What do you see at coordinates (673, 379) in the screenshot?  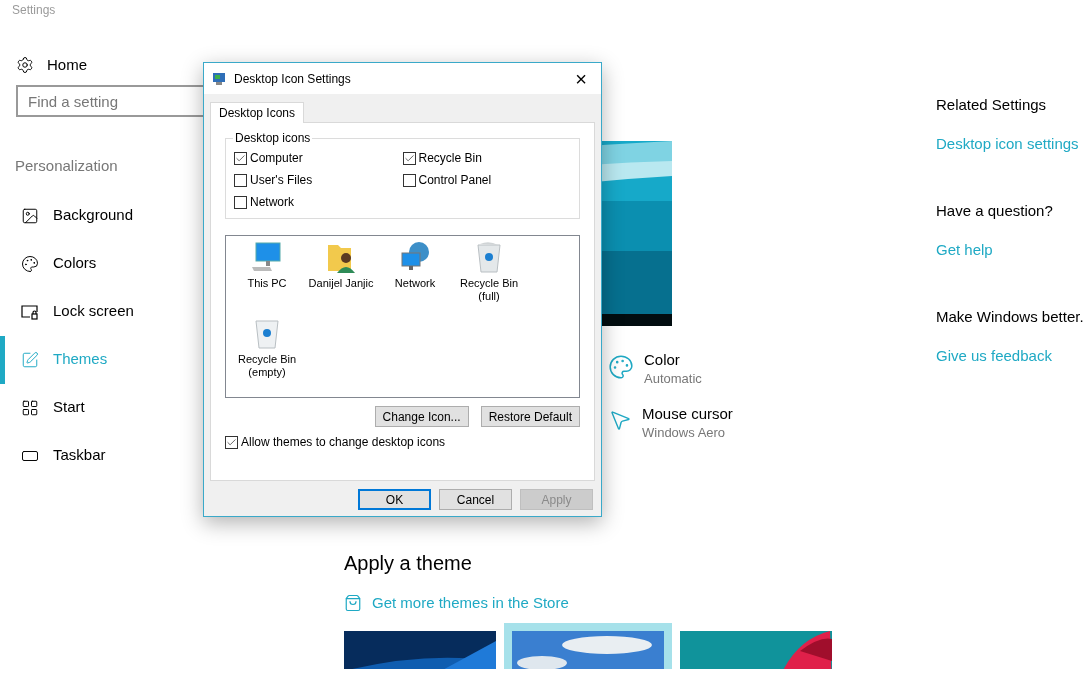 I see `setting-value: Automatic` at bounding box center [673, 379].